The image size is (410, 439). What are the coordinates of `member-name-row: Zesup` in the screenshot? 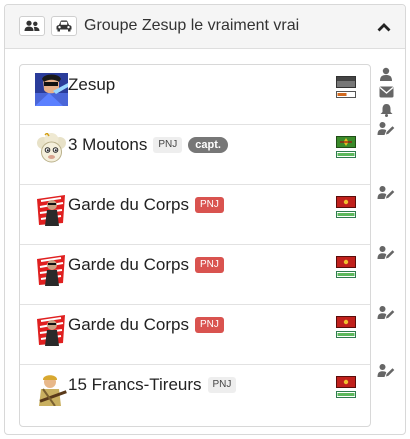 It's located at (91, 85).